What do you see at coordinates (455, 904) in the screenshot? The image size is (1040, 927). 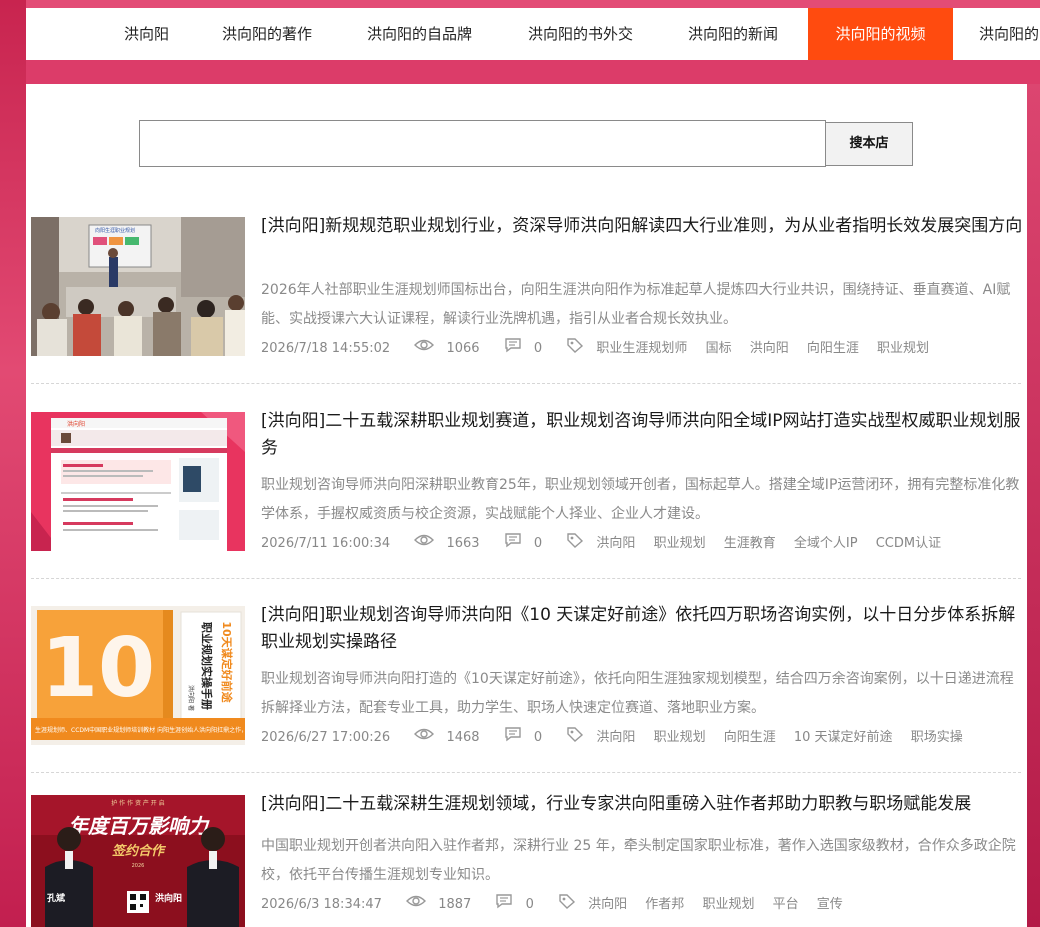 I see `view-count: 1887` at bounding box center [455, 904].